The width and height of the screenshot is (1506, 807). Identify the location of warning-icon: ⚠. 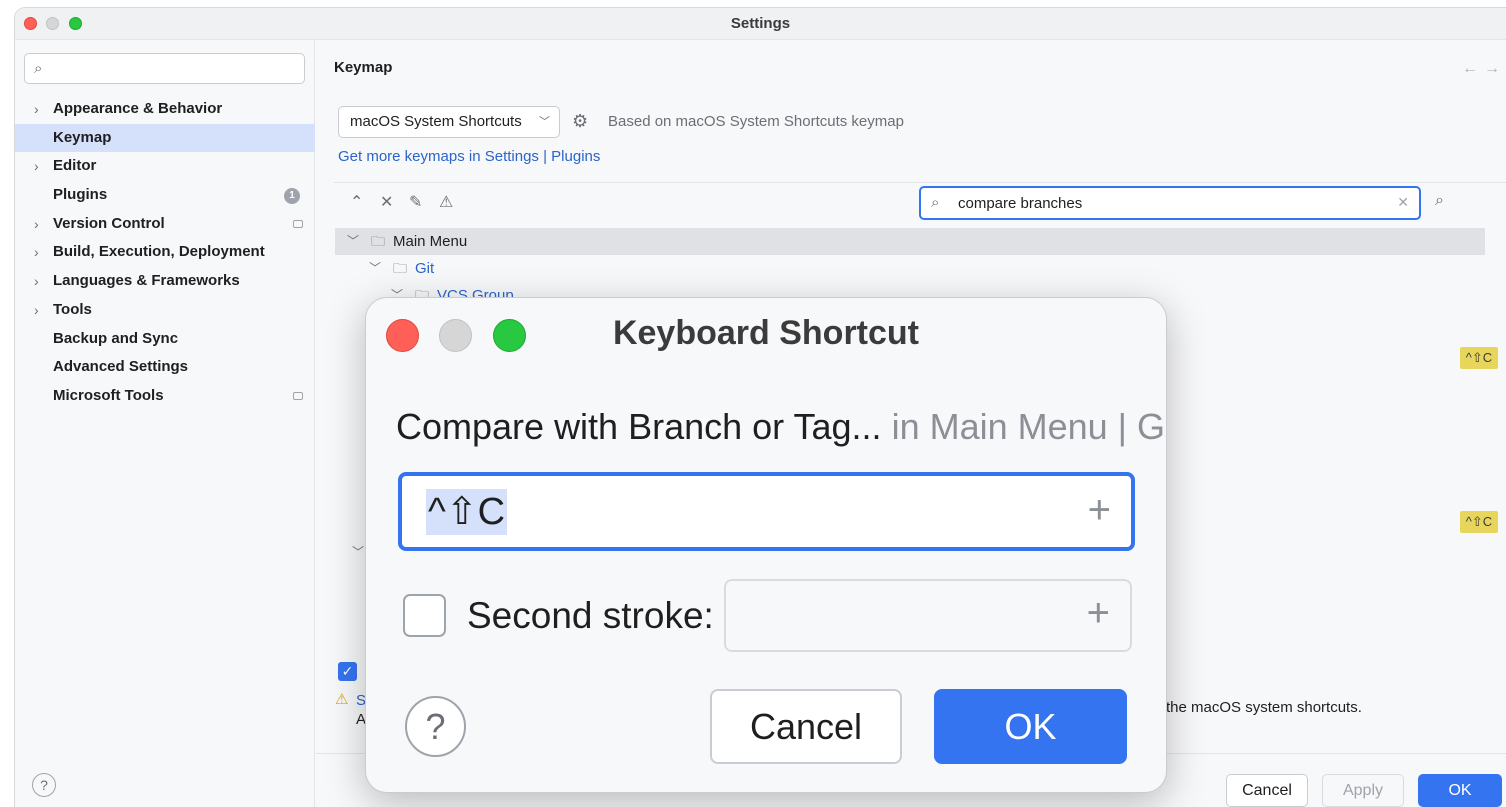
(342, 699).